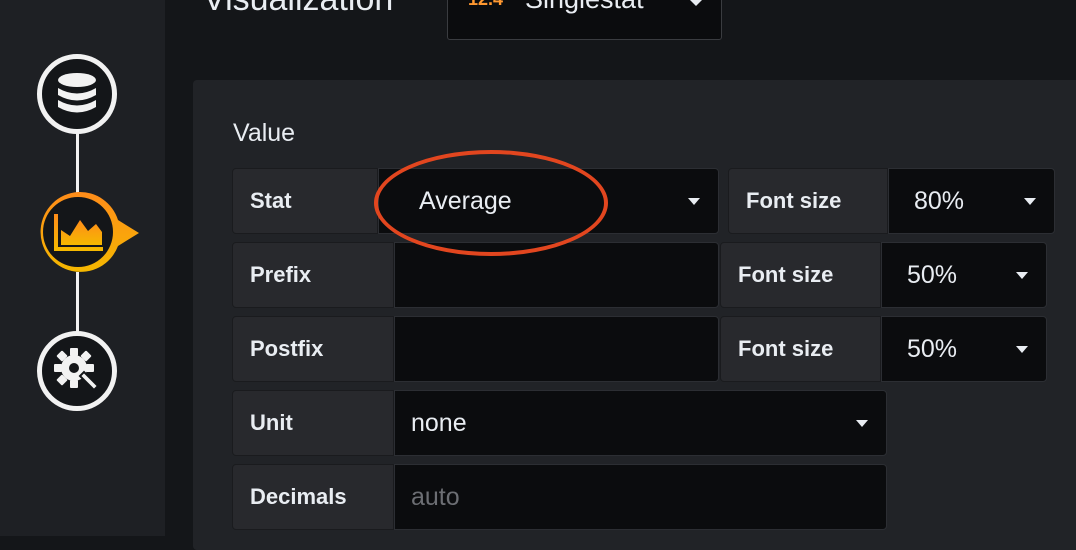 This screenshot has width=1076, height=550. I want to click on unit-label: Unit, so click(313, 423).